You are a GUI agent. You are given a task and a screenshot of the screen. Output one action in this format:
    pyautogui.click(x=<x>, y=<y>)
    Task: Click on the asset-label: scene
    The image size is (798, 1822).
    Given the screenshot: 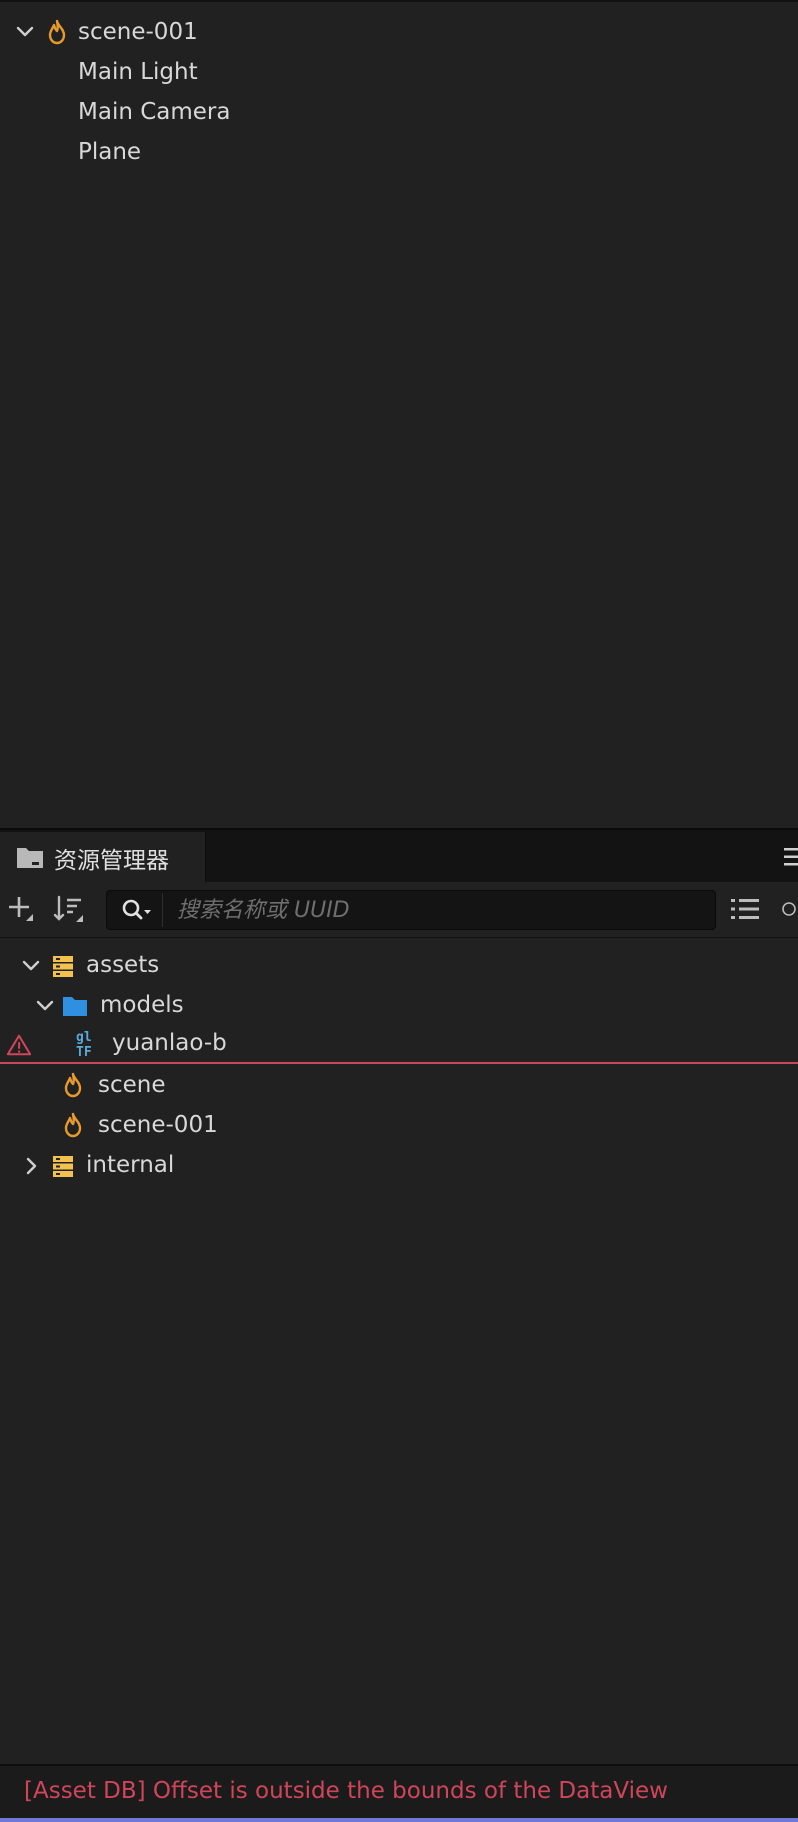 What is the action you would take?
    pyautogui.click(x=132, y=1085)
    